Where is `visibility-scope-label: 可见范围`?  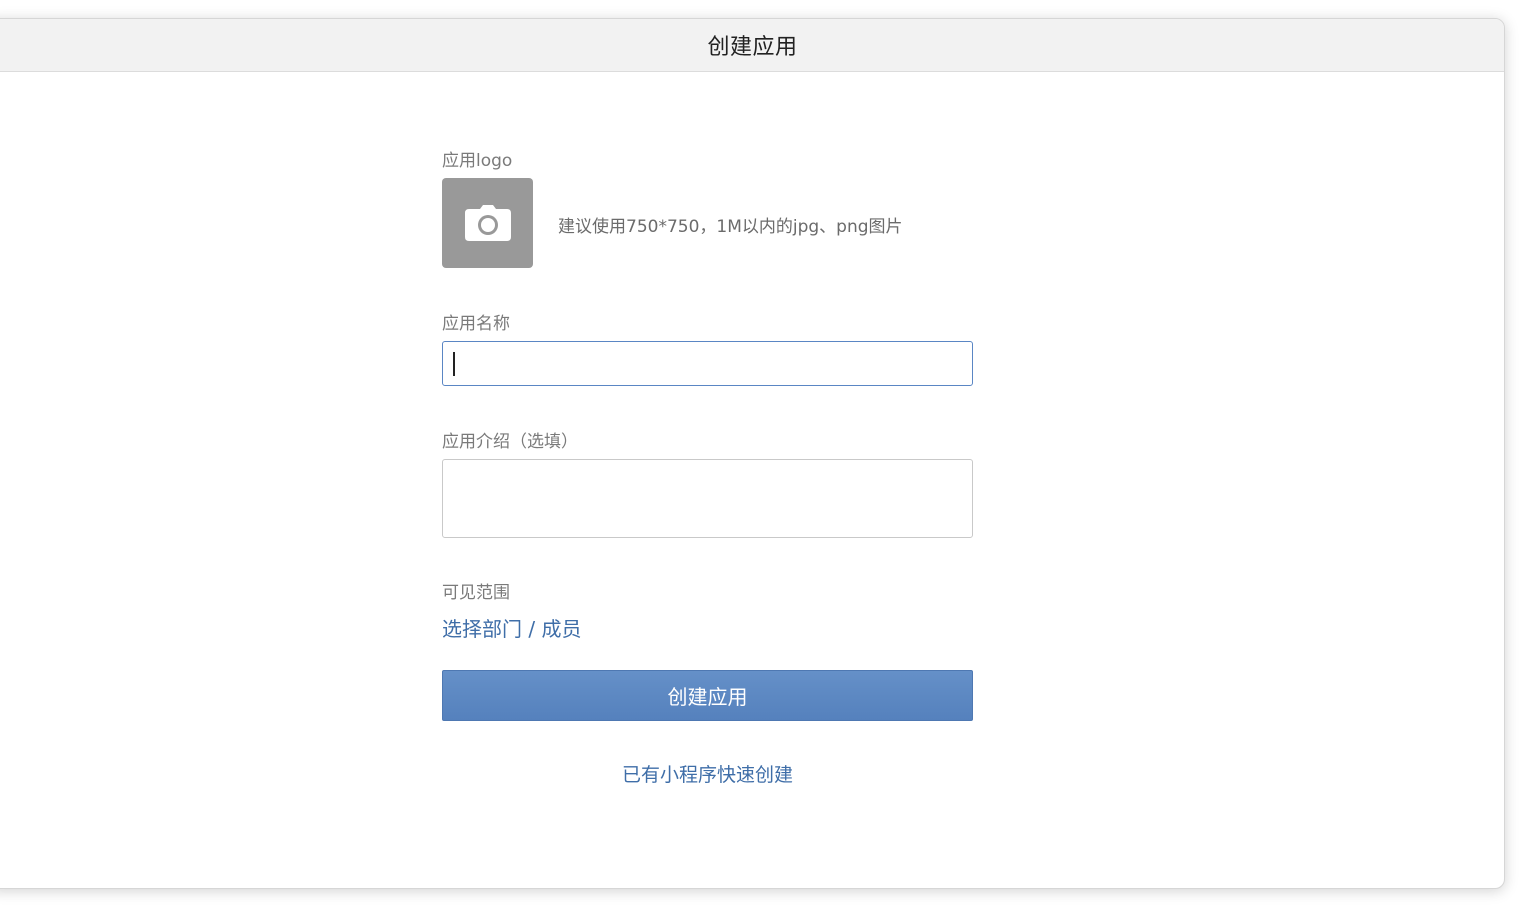 visibility-scope-label: 可见范围 is located at coordinates (476, 593).